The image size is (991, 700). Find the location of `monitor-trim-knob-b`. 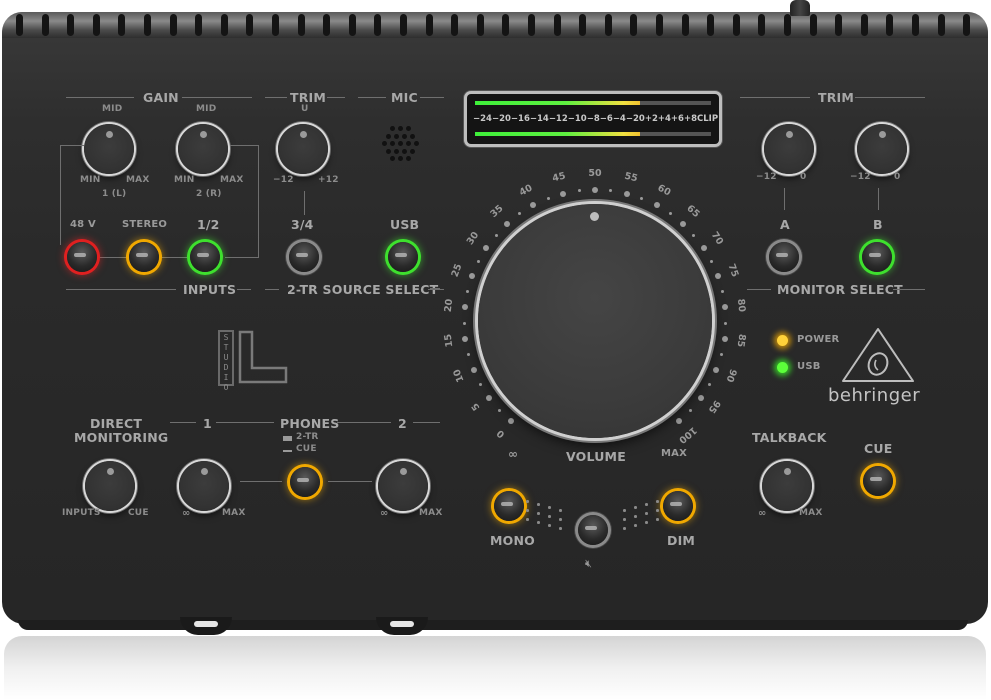

monitor-trim-knob-b is located at coordinates (882, 149).